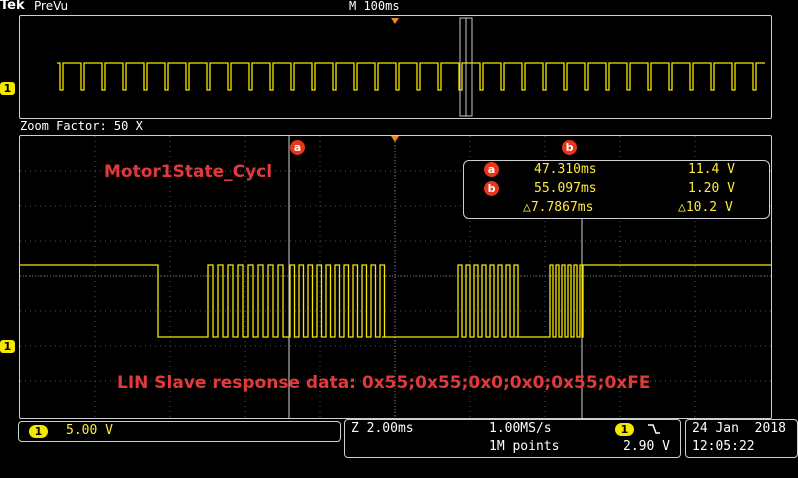 Image resolution: width=798 pixels, height=478 pixels. Describe the element at coordinates (395, 21) in the screenshot. I see `trigger-position-icon` at that location.